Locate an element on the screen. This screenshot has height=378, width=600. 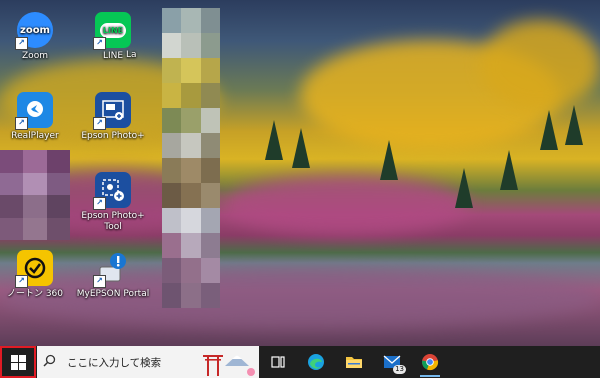
desktop-icon-zoom: zoom ↗ Zoom is located at coordinates (37, 37).